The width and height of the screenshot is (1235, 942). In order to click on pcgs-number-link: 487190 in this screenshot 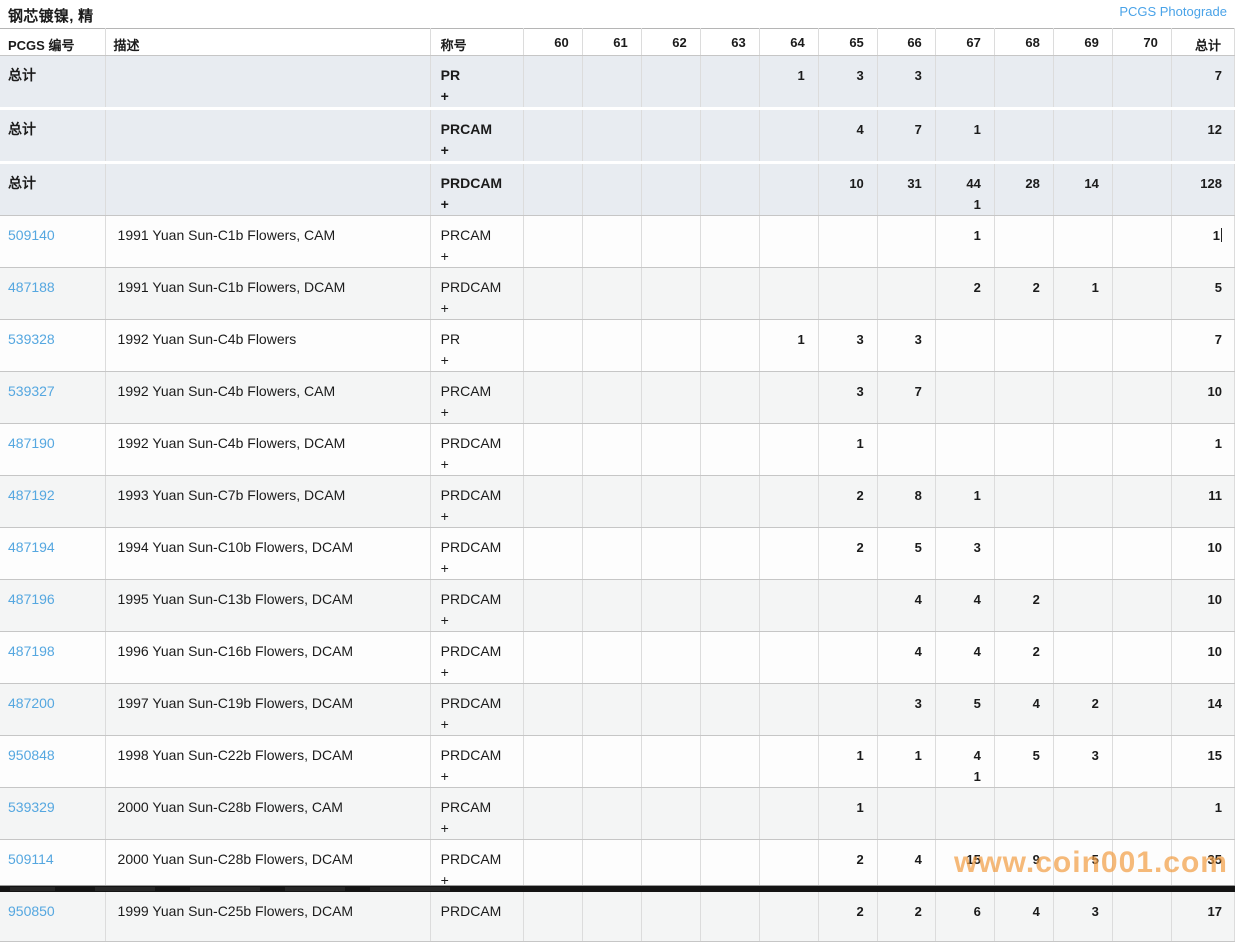, I will do `click(31, 443)`.